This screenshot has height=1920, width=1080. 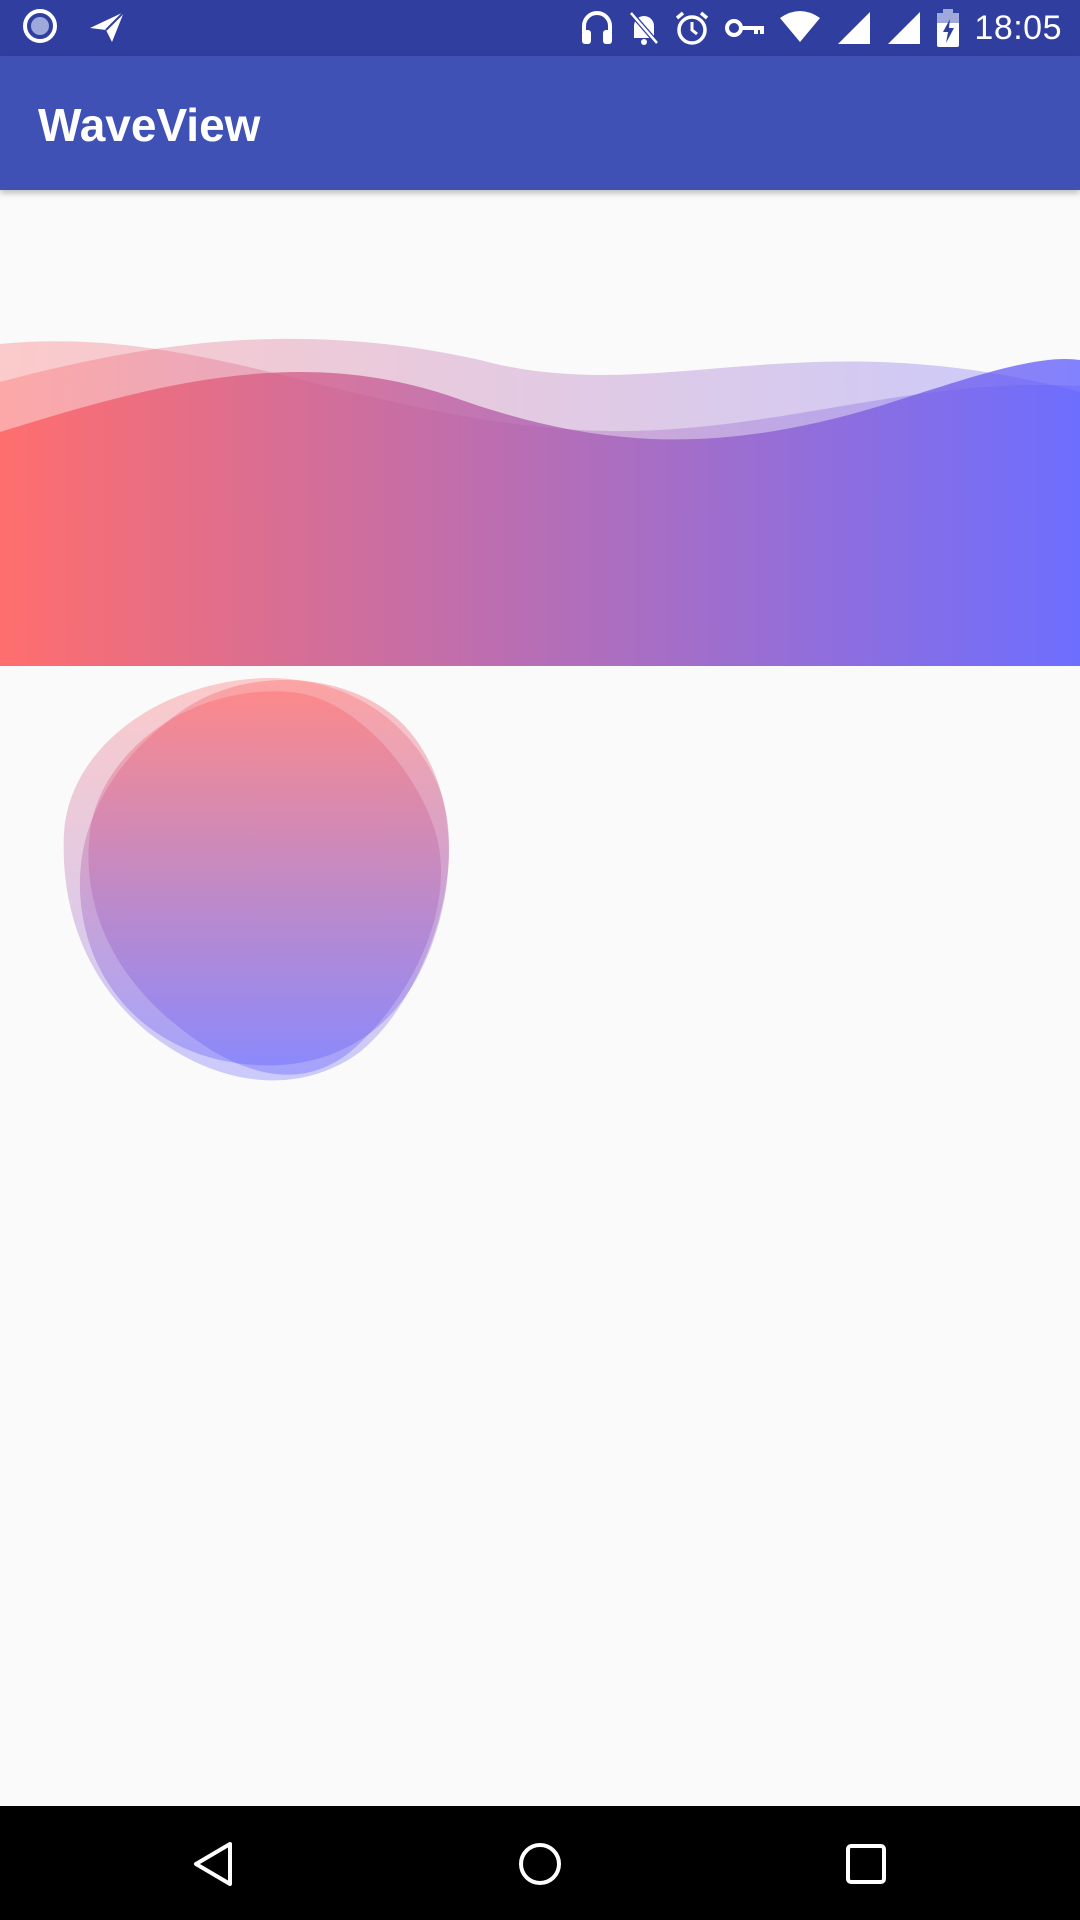 I want to click on navigation-bar, so click(x=540, y=1863).